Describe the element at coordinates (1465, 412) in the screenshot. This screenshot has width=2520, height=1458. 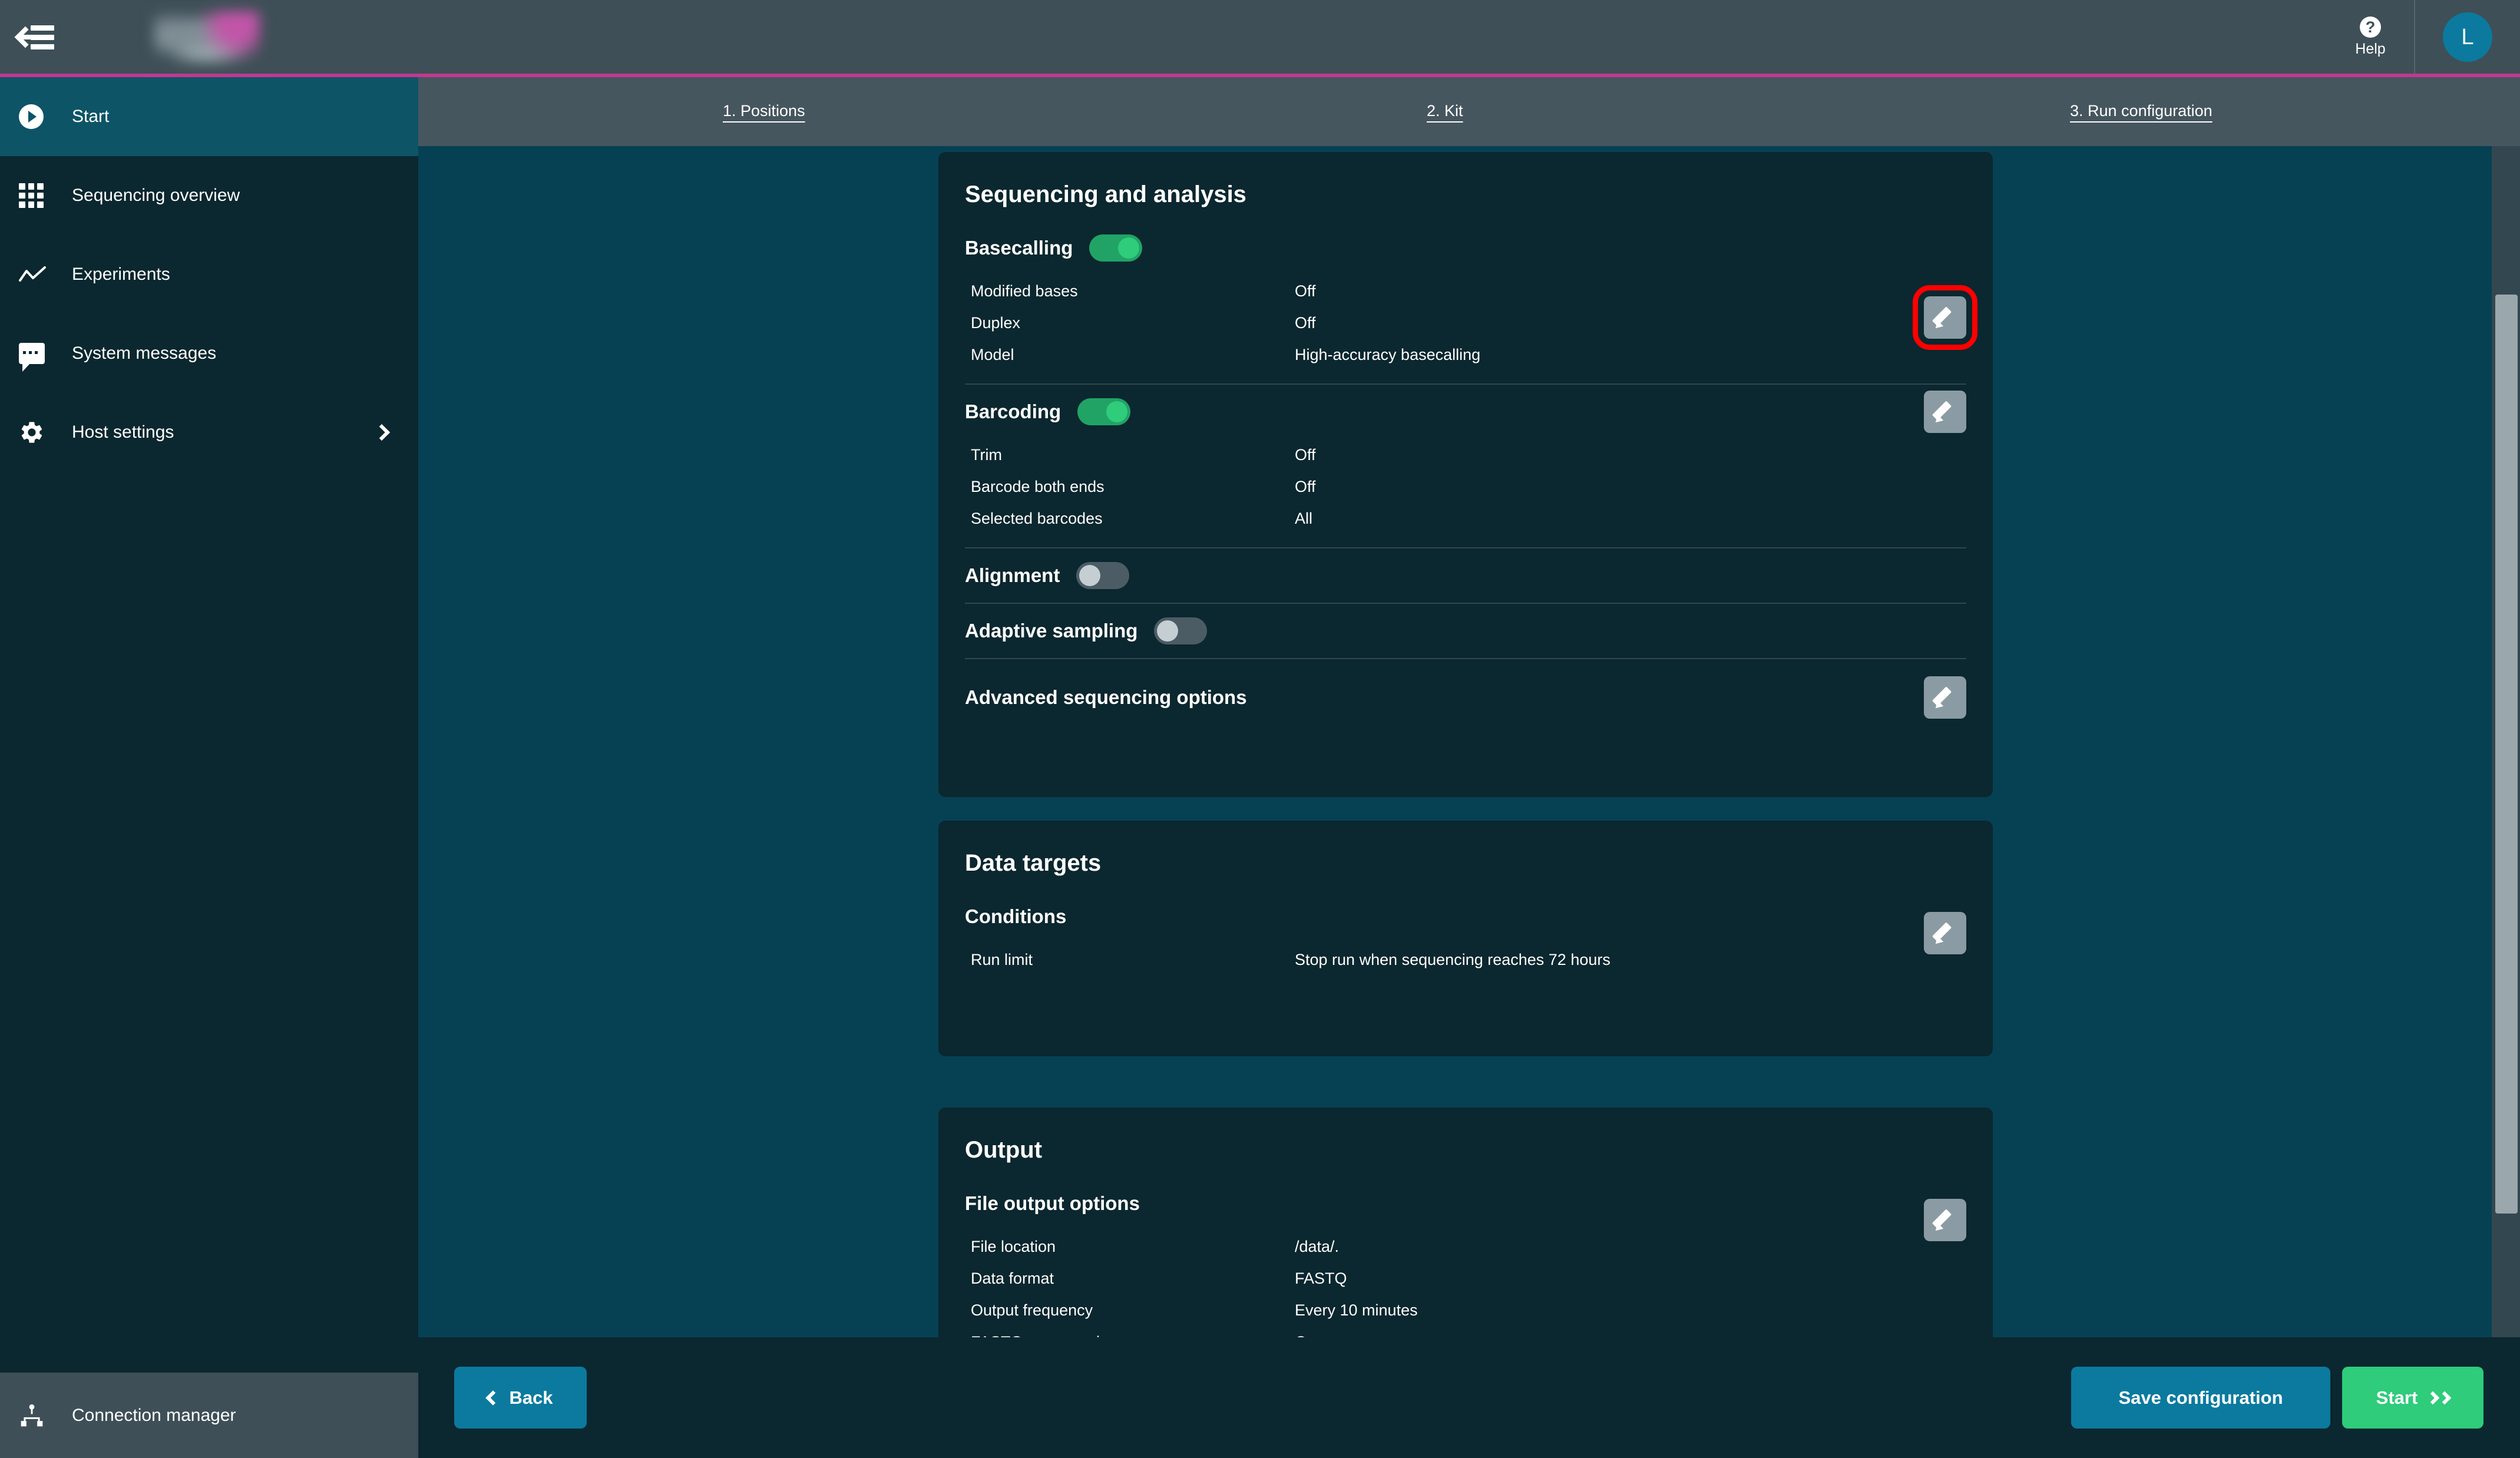
I see `barcoding-header: Barcoding` at that location.